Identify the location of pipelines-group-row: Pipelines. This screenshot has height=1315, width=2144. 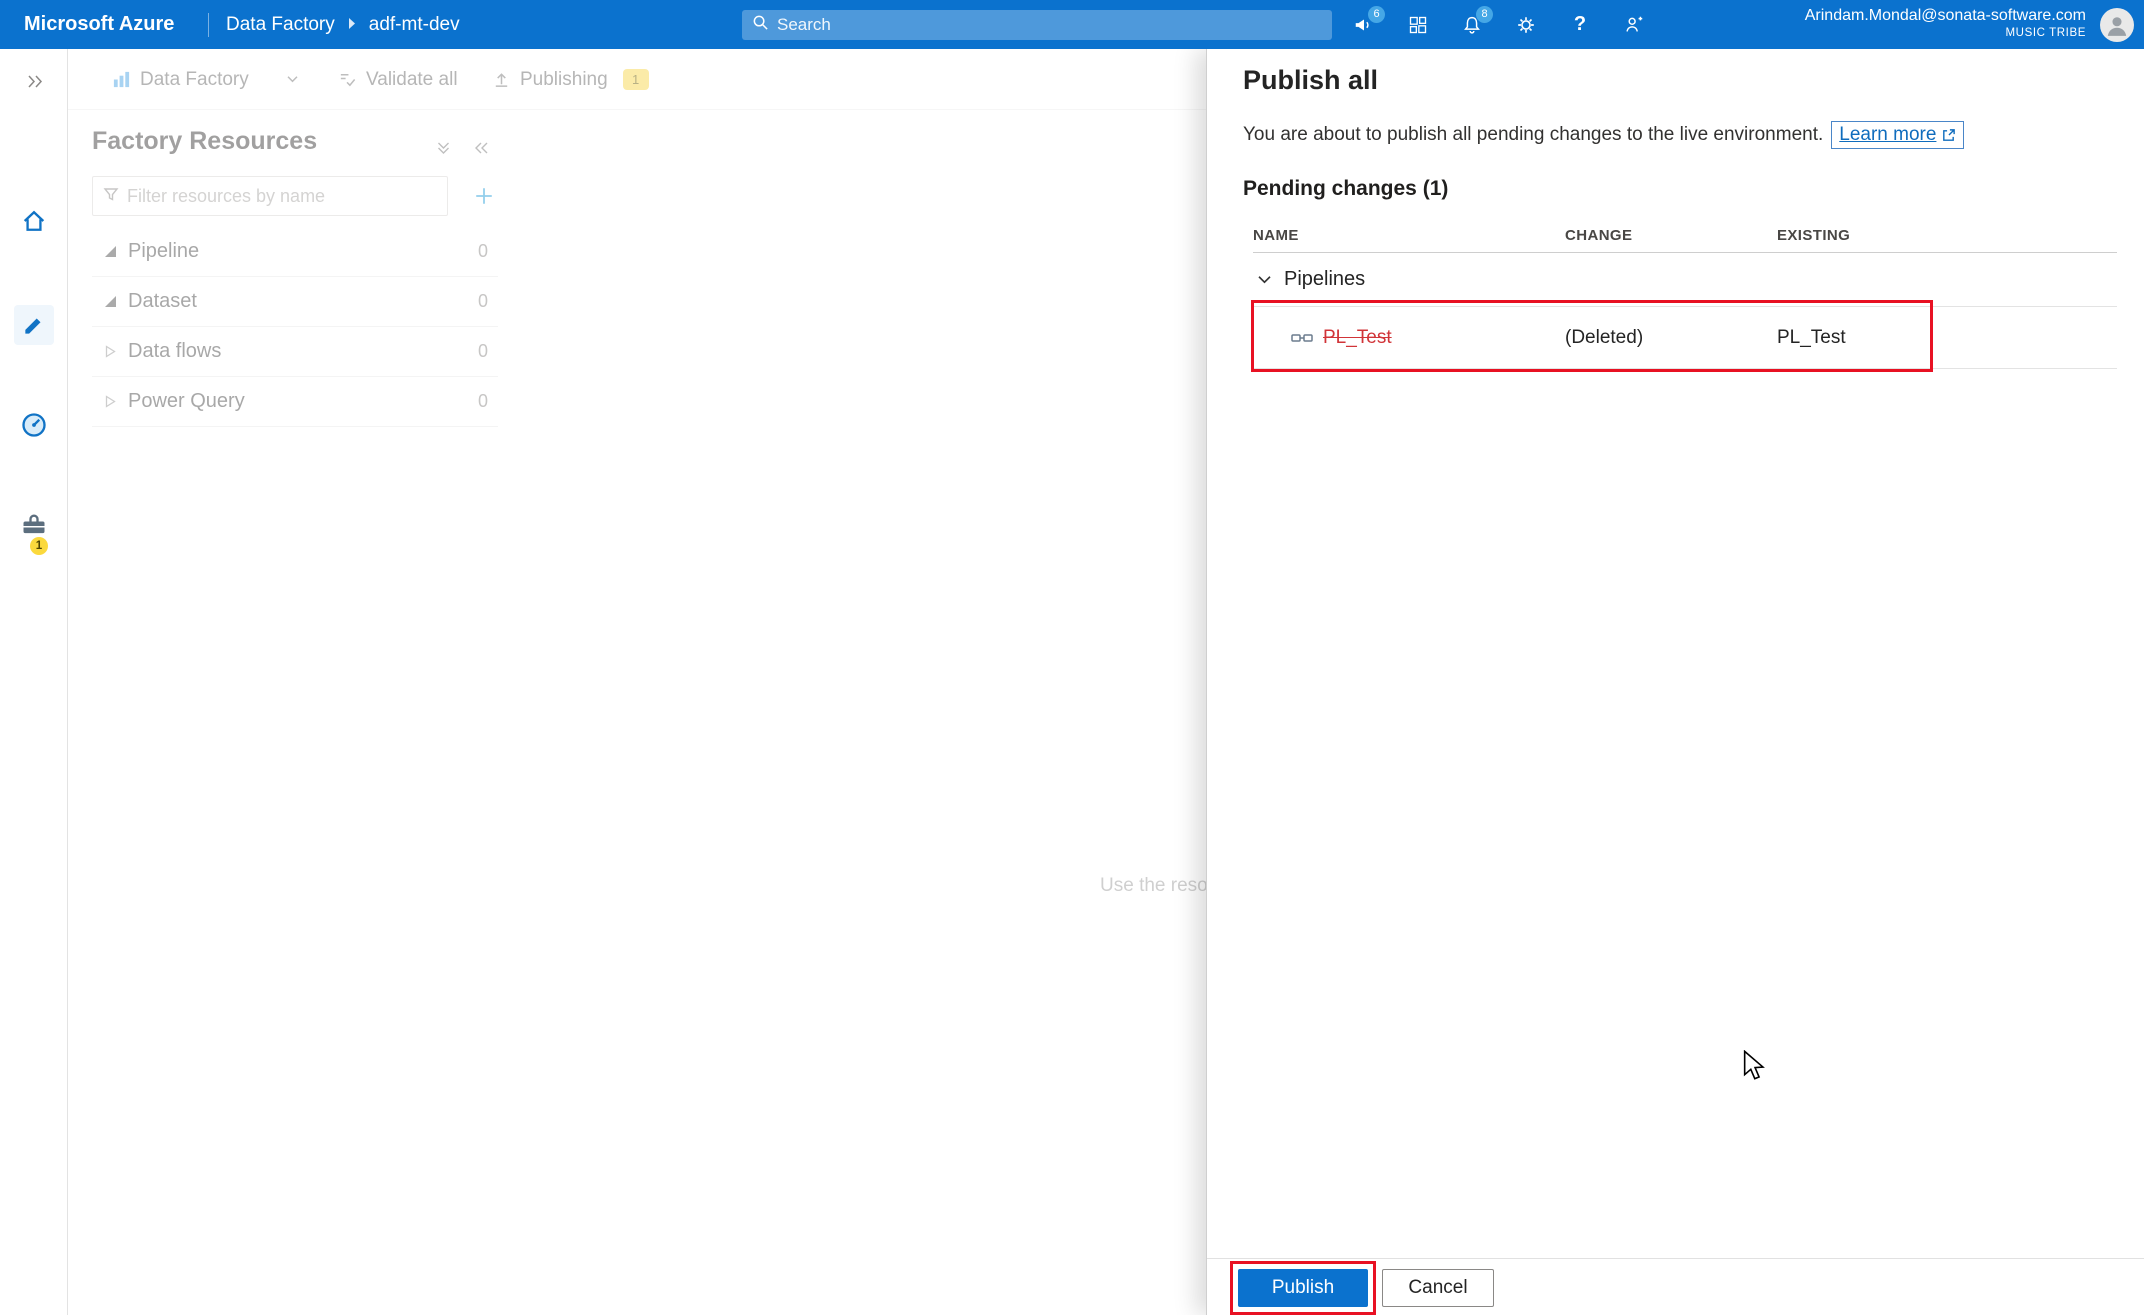
(1685, 280).